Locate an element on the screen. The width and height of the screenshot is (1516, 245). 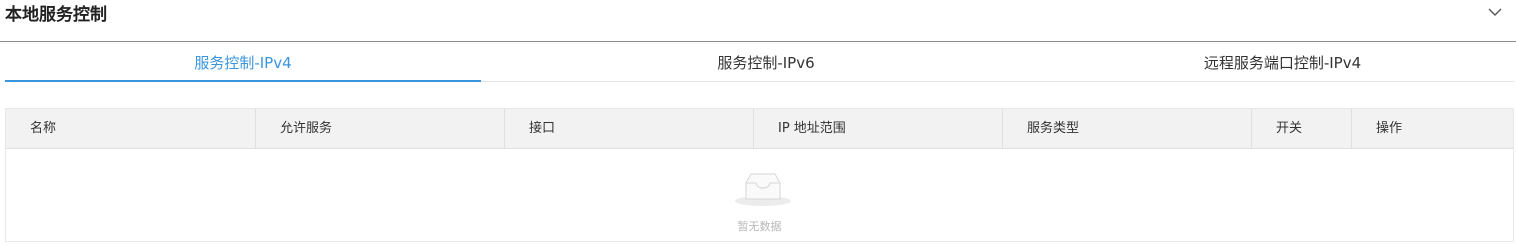
column-header-allowed-service: 允许服务 is located at coordinates (380, 128).